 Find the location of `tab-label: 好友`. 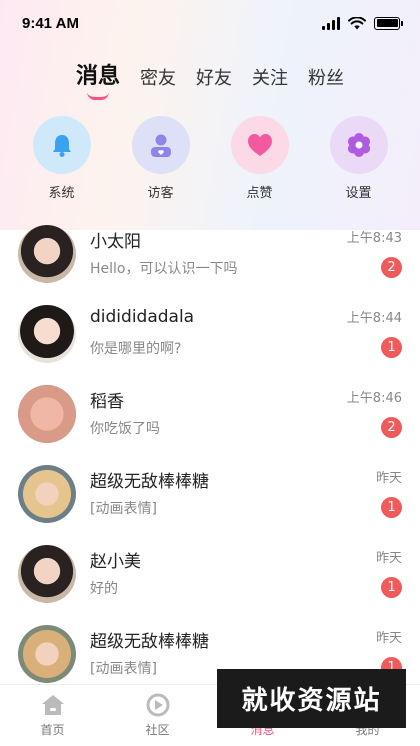

tab-label: 好友 is located at coordinates (214, 78).